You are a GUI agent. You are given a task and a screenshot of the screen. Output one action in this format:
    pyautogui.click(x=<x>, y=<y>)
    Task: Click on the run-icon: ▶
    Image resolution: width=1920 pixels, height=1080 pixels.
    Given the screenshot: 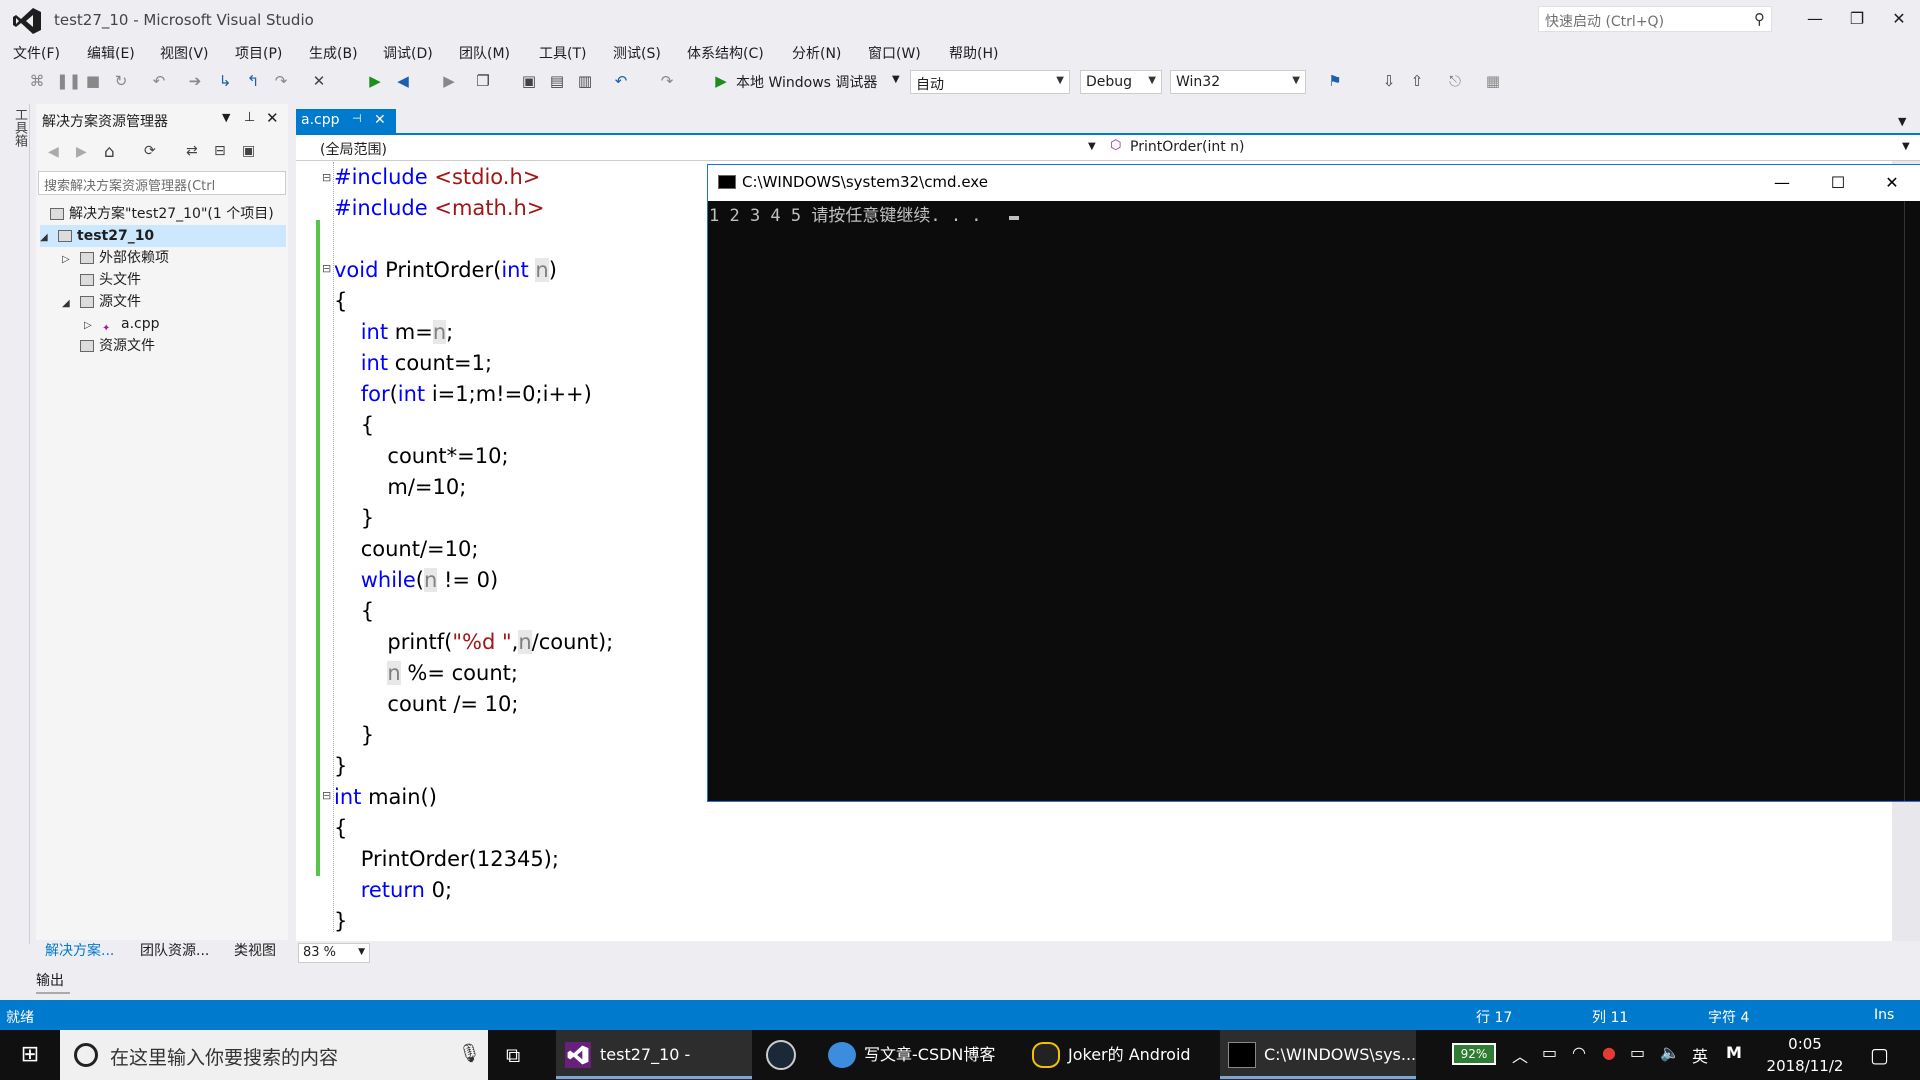 What is the action you would take?
    pyautogui.click(x=721, y=81)
    